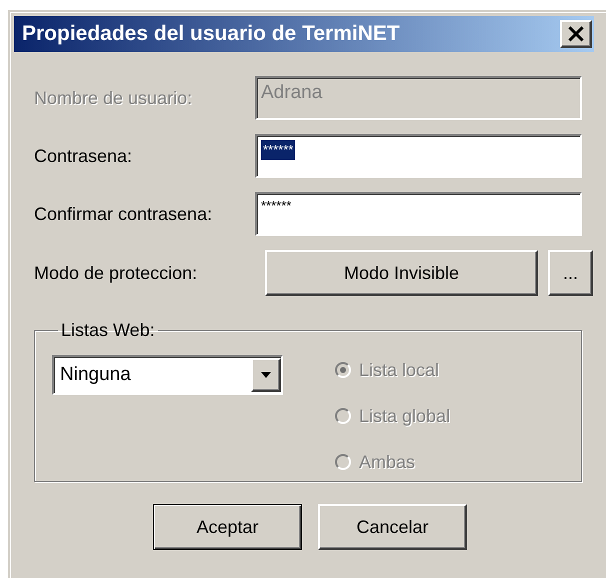  Describe the element at coordinates (387, 462) in the screenshot. I see `radio-label: Ambas` at that location.